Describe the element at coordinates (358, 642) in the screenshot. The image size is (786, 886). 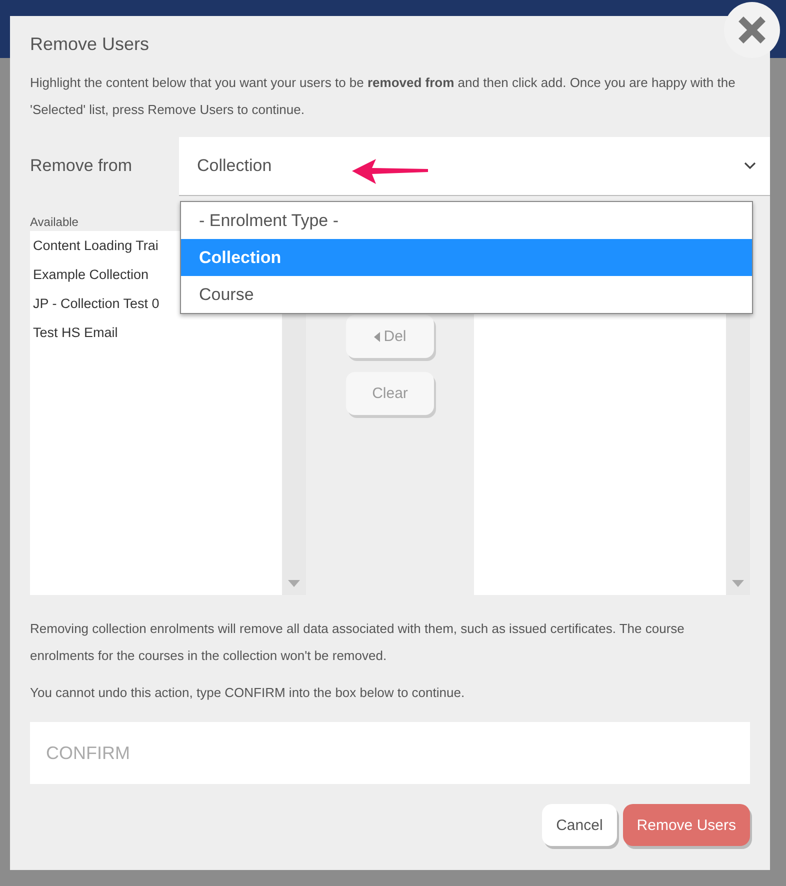
I see `warning-text: Removing collection enrolments will remove all data associated with them, such as issued certificates. The course enrolments for the courses in the collection won't be removed.` at that location.